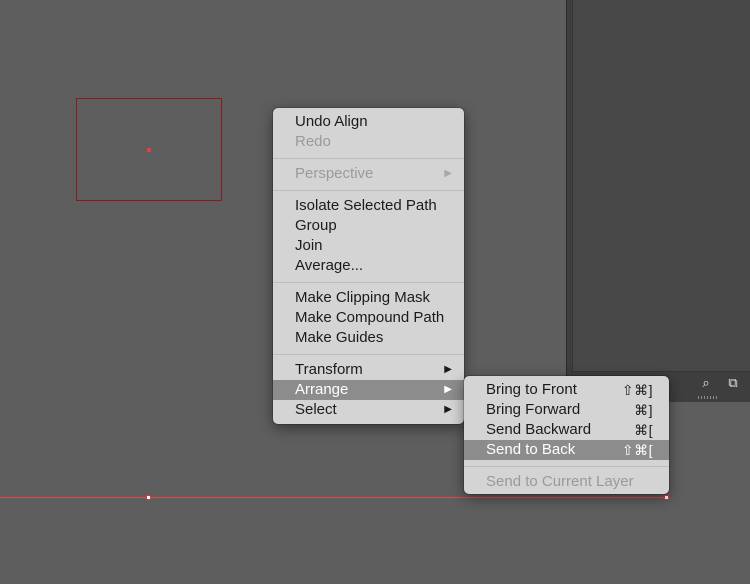  Describe the element at coordinates (368, 338) in the screenshot. I see `menu-item-make-guides: Make Guides` at that location.